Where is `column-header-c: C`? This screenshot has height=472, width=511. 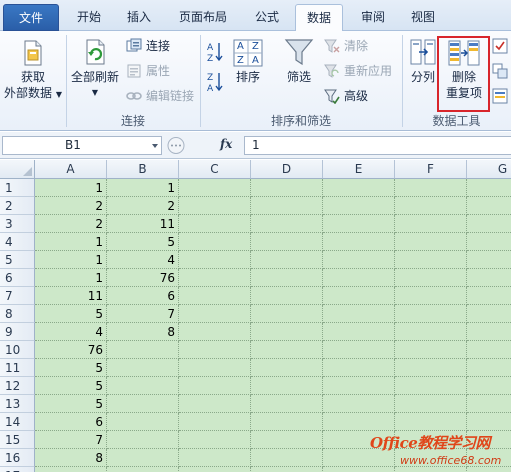 column-header-c: C is located at coordinates (215, 169).